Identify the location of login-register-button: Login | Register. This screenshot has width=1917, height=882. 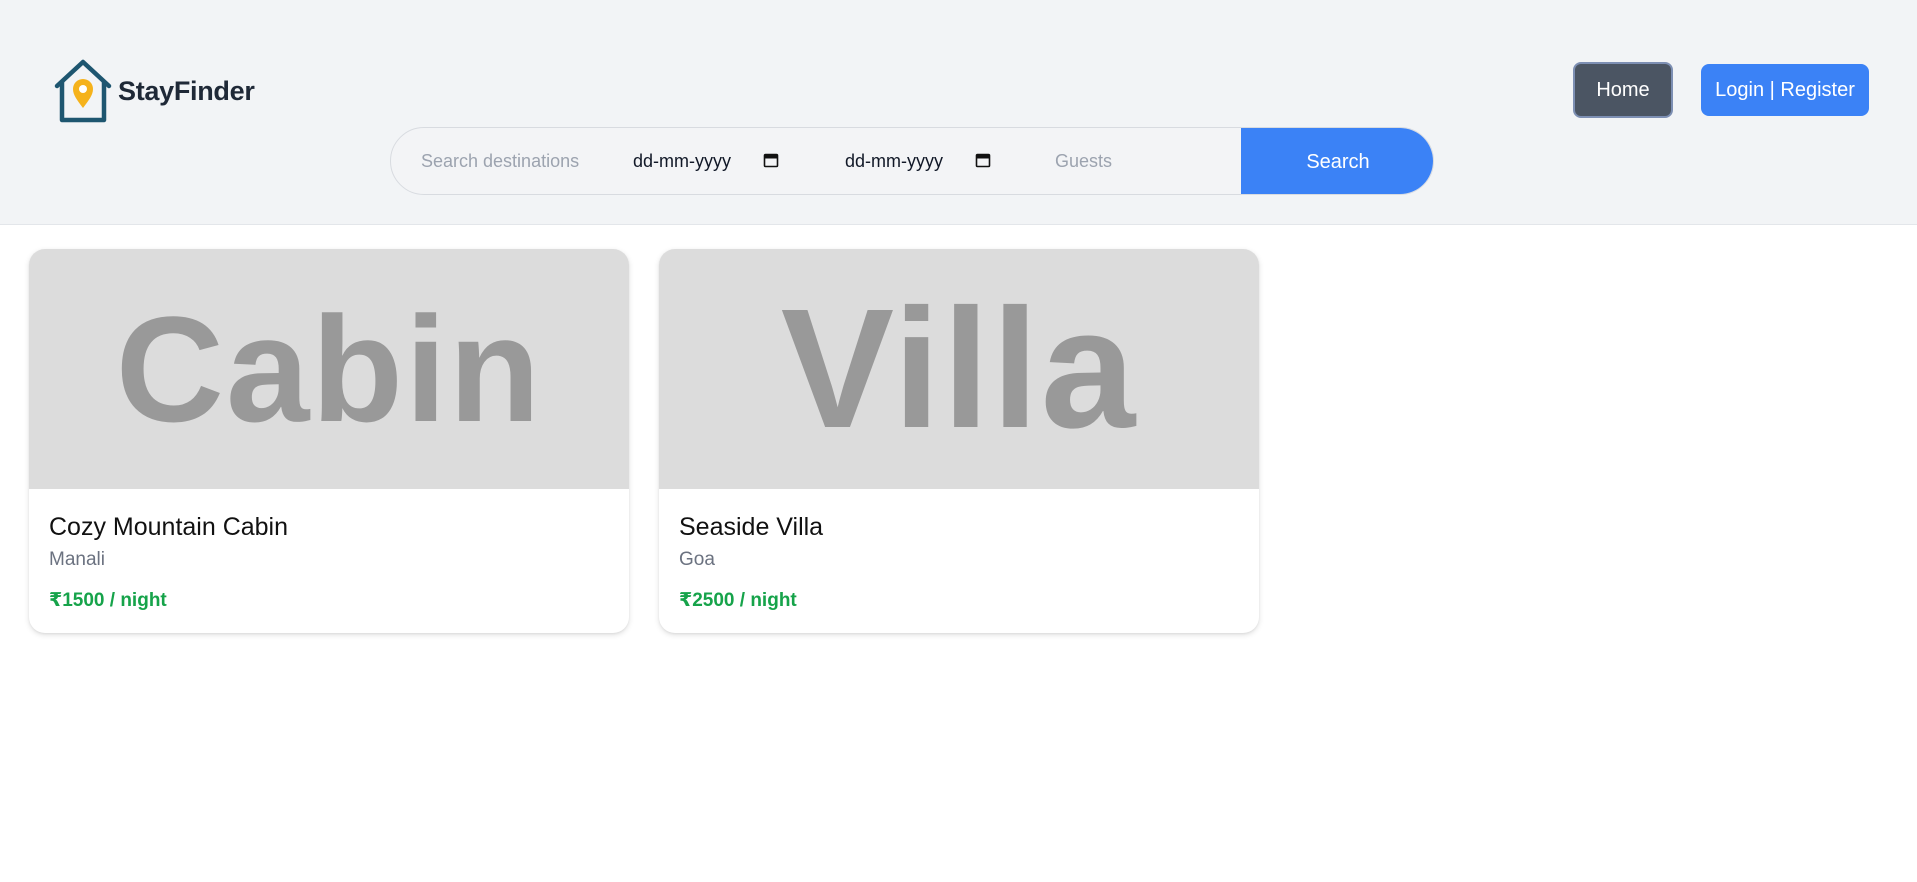
(1785, 90).